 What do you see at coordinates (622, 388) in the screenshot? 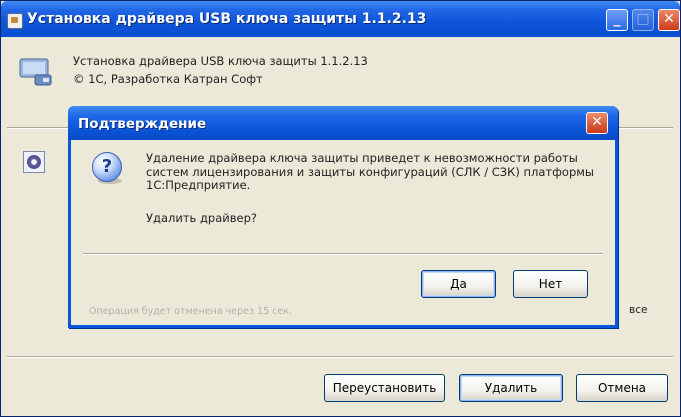
I see `cancel-button: Отмена` at bounding box center [622, 388].